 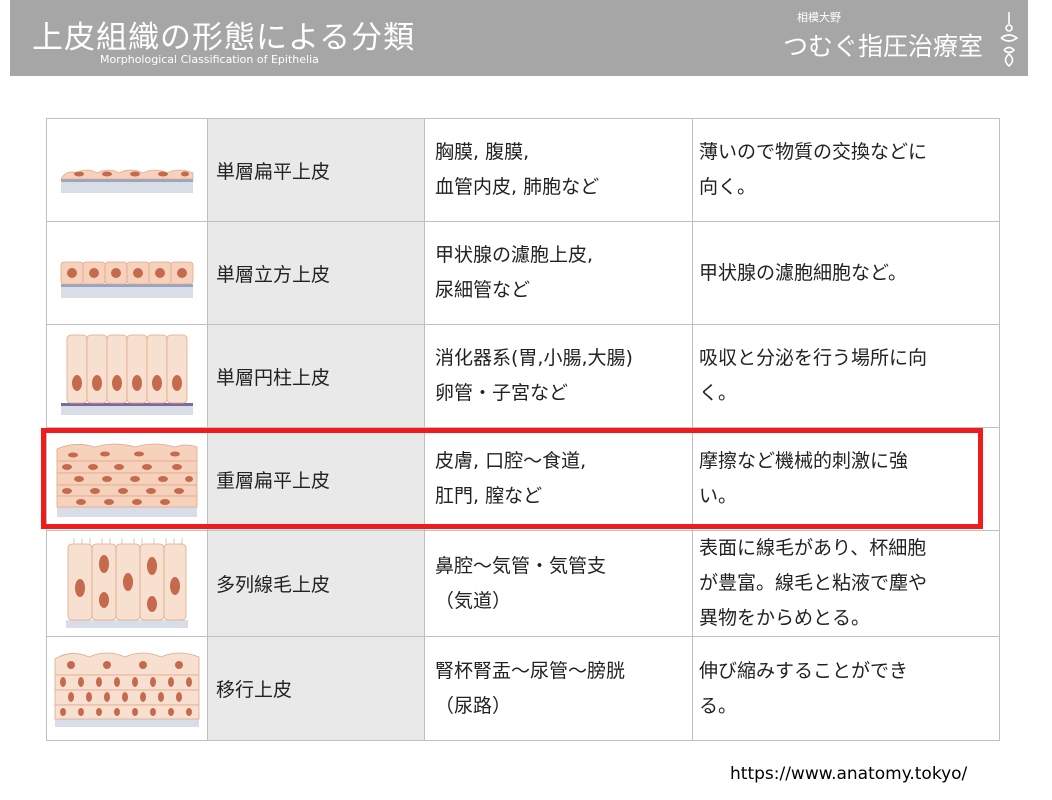 I want to click on brand-logo-icon, so click(x=1009, y=40).